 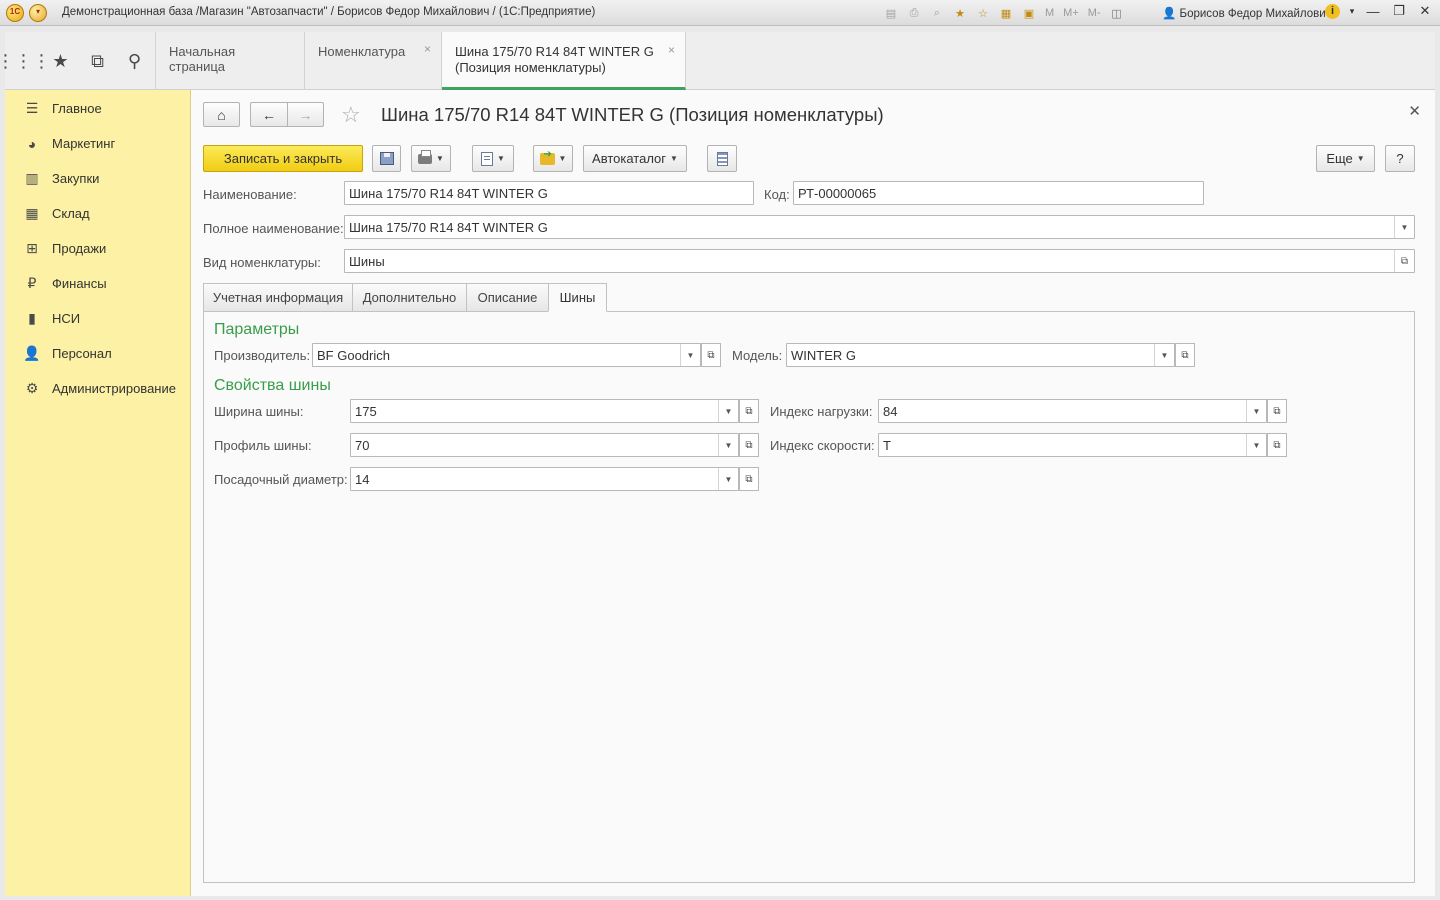 I want to click on sections-grid-icon: ⋮⋮⋮, so click(x=25, y=61).